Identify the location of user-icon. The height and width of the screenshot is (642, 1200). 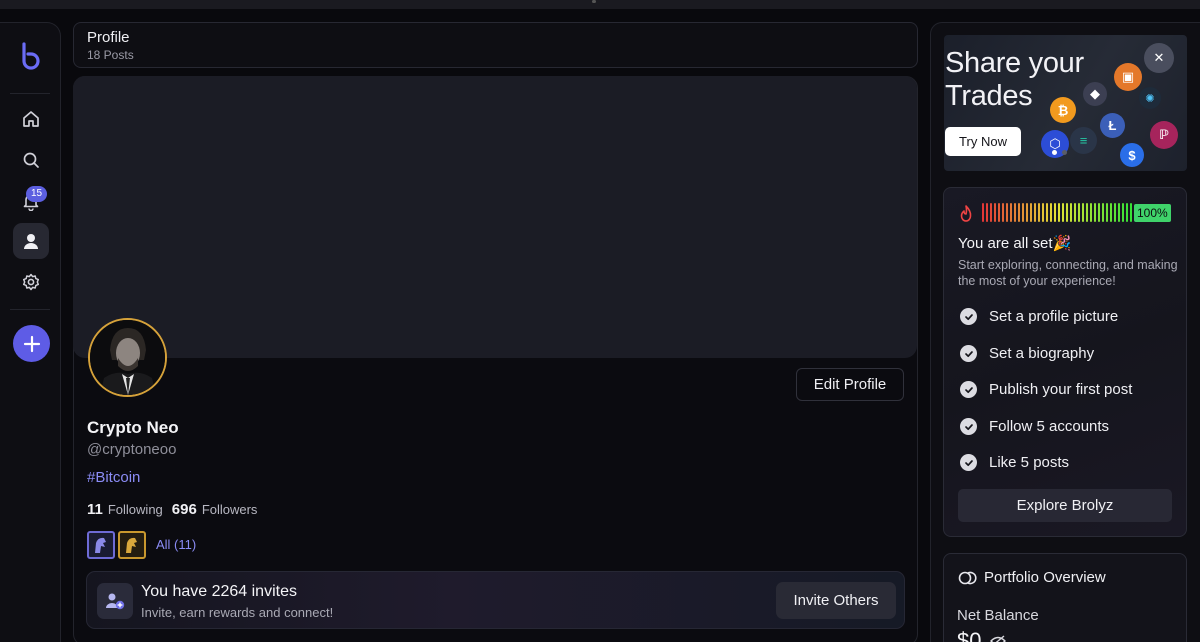
(31, 241).